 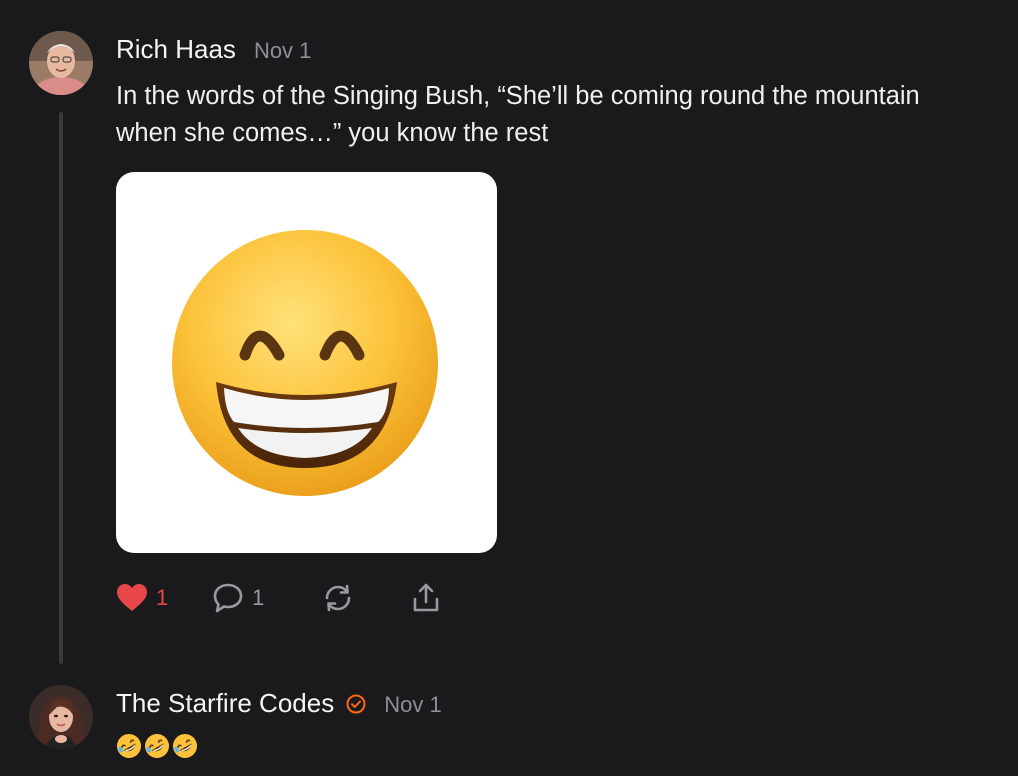 I want to click on post-header: The Starfire Codes Nov 1, so click(x=279, y=703).